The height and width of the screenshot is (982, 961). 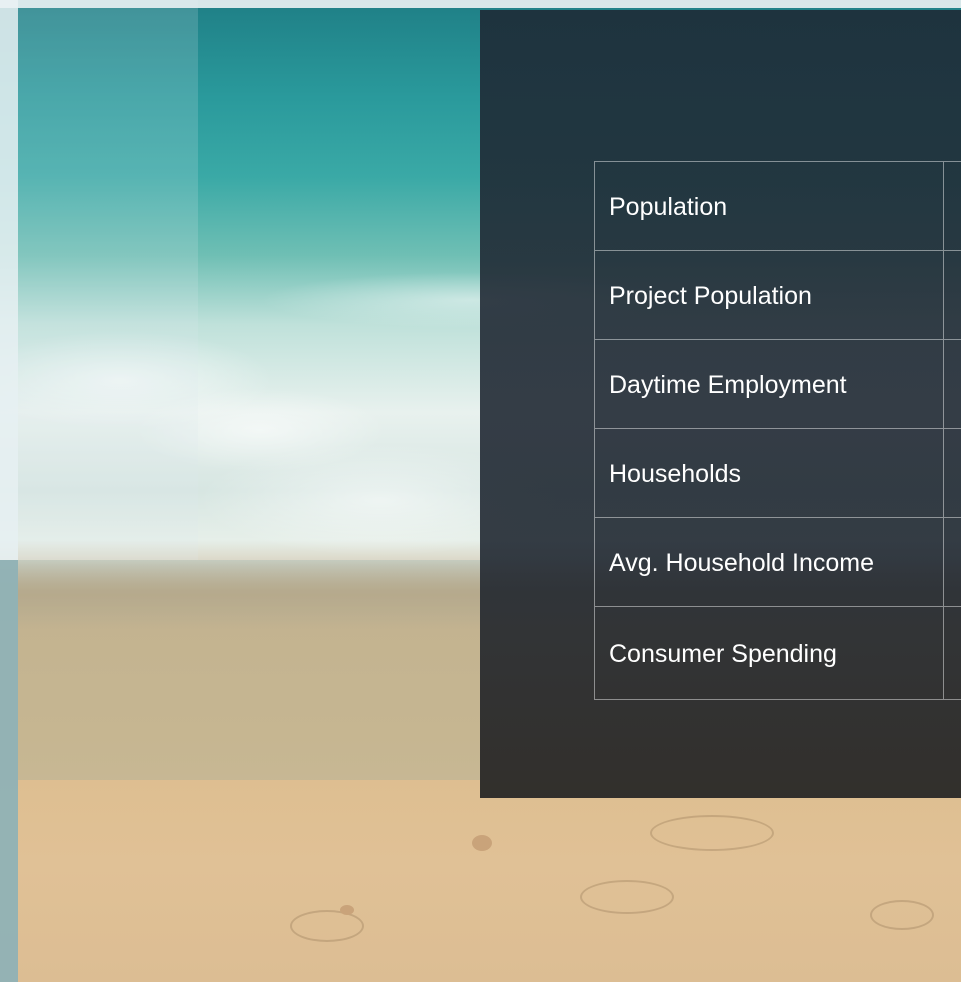 I want to click on stat-label: Daytime Employment, so click(x=769, y=384).